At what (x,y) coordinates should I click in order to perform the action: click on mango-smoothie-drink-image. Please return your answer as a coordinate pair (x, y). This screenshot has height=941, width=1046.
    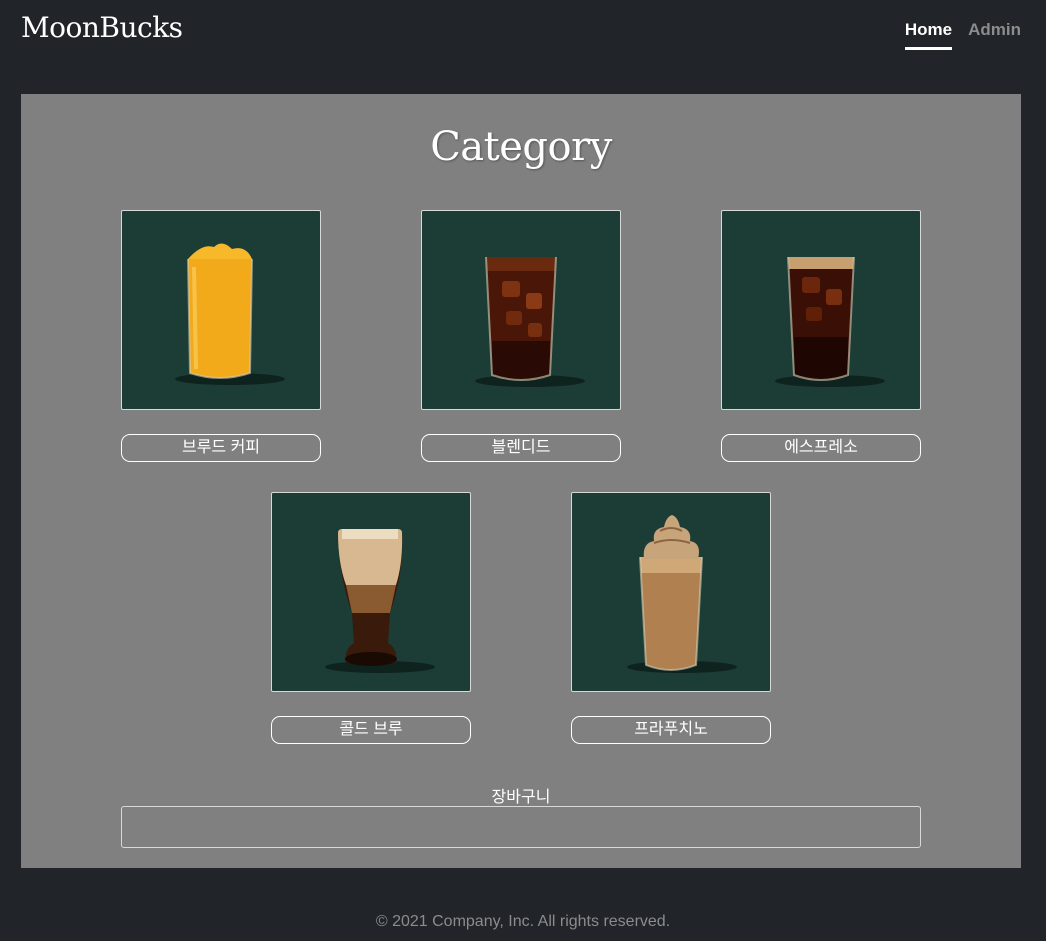
    Looking at the image, I should click on (221, 310).